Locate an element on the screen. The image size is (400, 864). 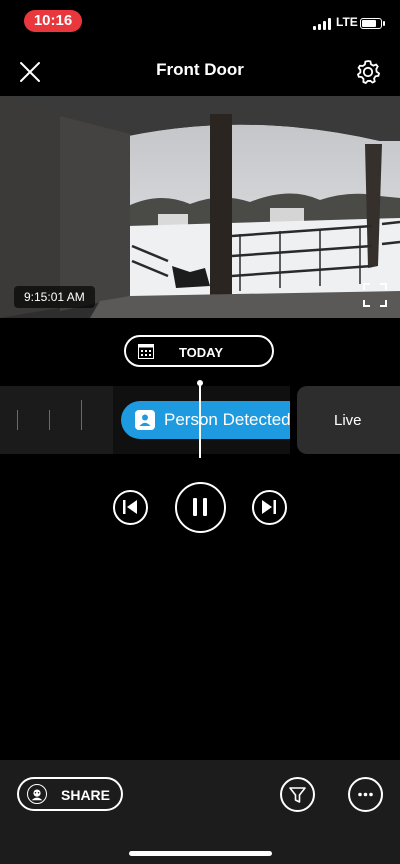
home-indicator is located at coordinates (200, 853).